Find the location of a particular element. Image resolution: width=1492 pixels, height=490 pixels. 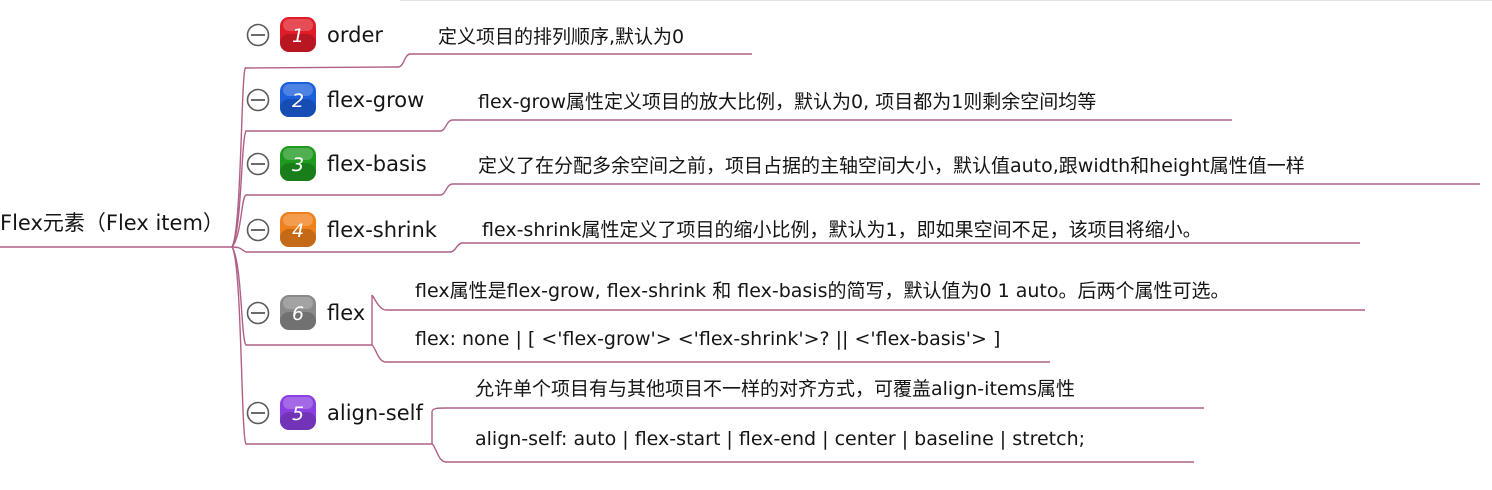

badge-number: 5 is located at coordinates (298, 414).